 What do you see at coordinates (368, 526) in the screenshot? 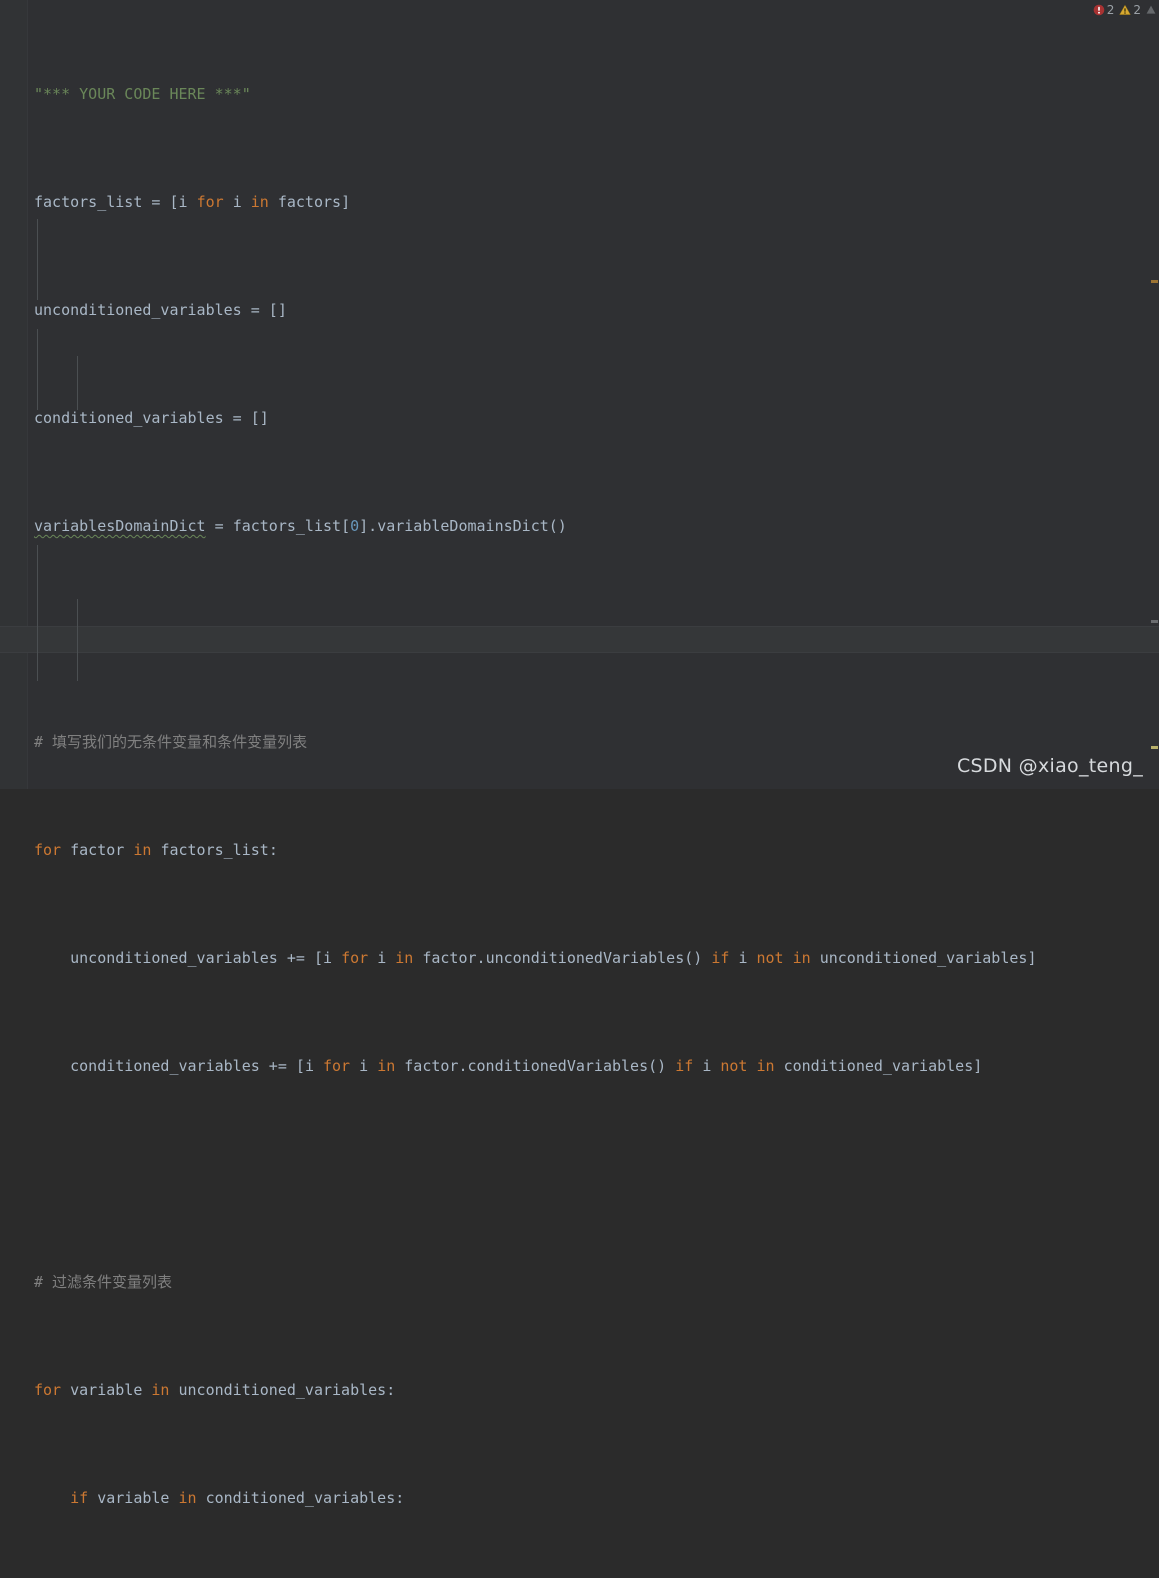
I see `token-punc: ].` at bounding box center [368, 526].